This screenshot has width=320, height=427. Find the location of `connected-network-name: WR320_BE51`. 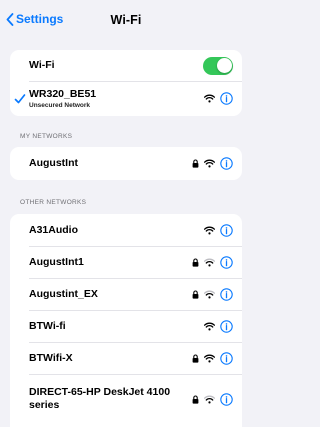

connected-network-name: WR320_BE51 is located at coordinates (63, 93).